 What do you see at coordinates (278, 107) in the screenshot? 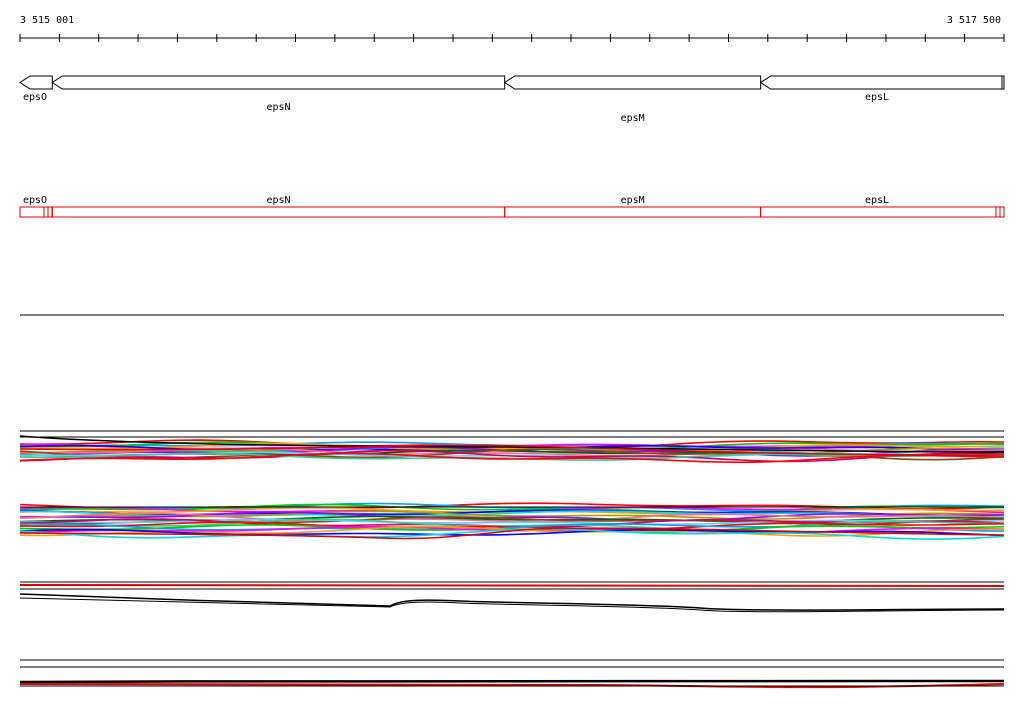
I see `gene-label-epsn: epsN` at bounding box center [278, 107].